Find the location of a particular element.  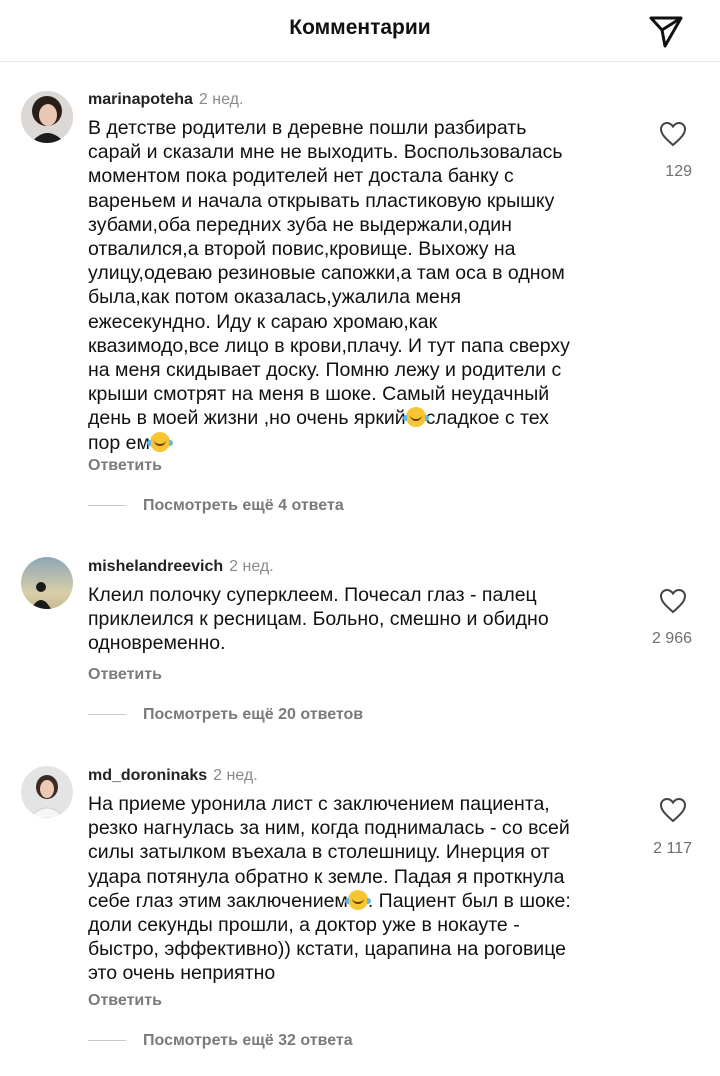

comment-username: marinapoteha 2 нед. is located at coordinates (165, 100).